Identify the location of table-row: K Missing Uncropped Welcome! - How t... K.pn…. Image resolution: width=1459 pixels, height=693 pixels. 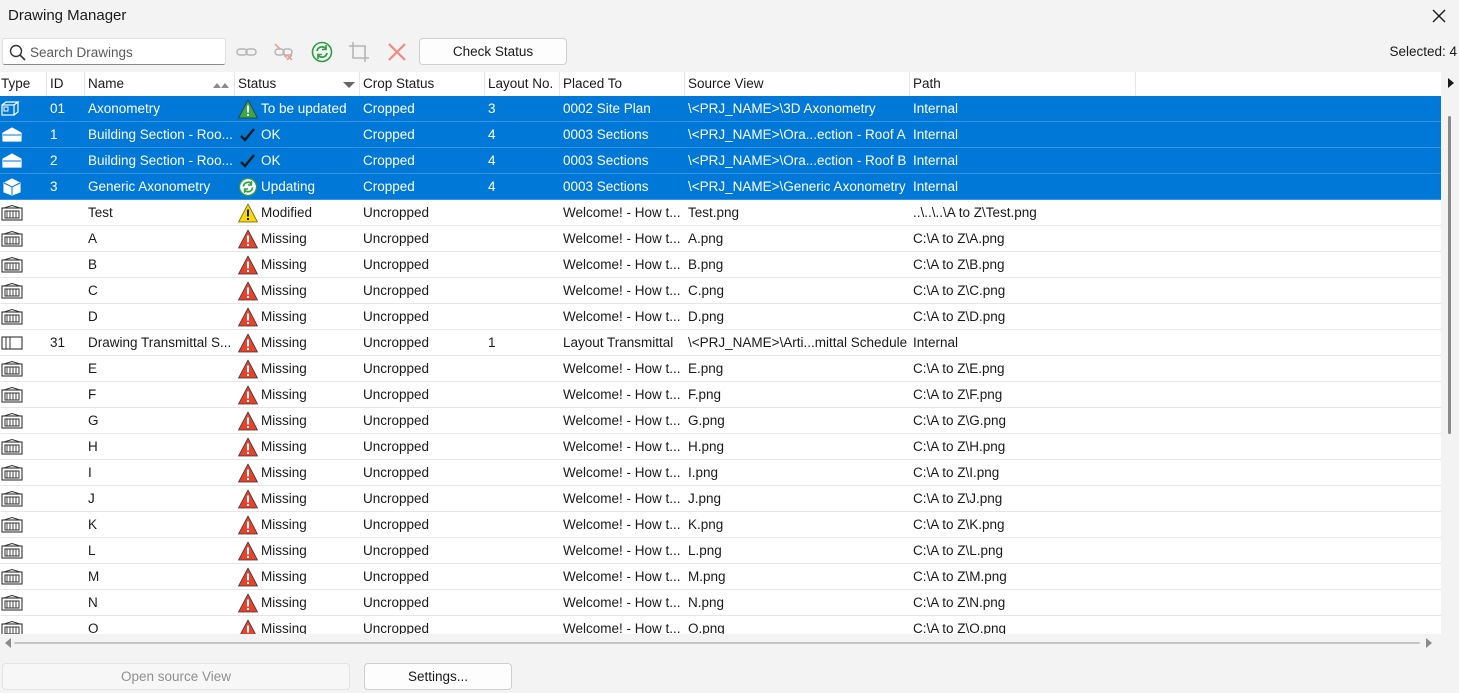
(720, 525).